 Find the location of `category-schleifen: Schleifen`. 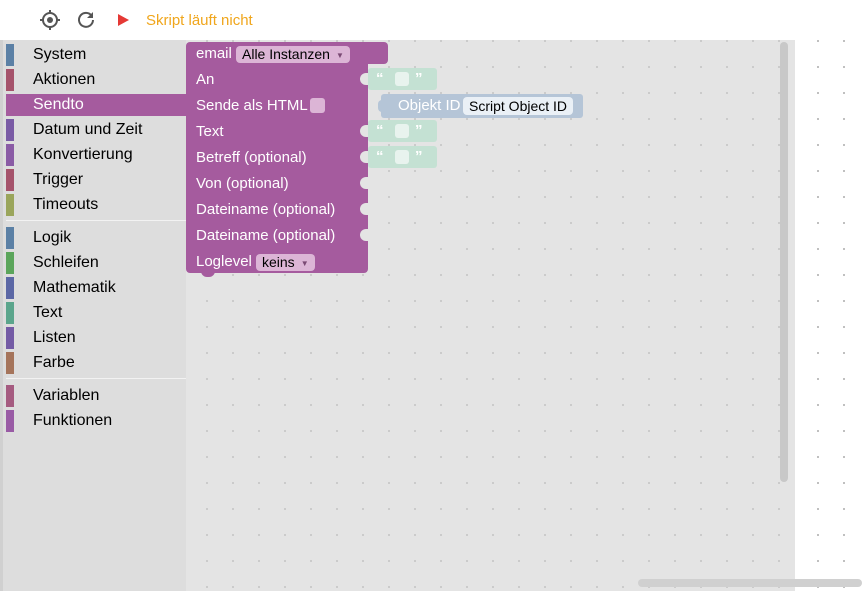

category-schleifen: Schleifen is located at coordinates (96, 263).